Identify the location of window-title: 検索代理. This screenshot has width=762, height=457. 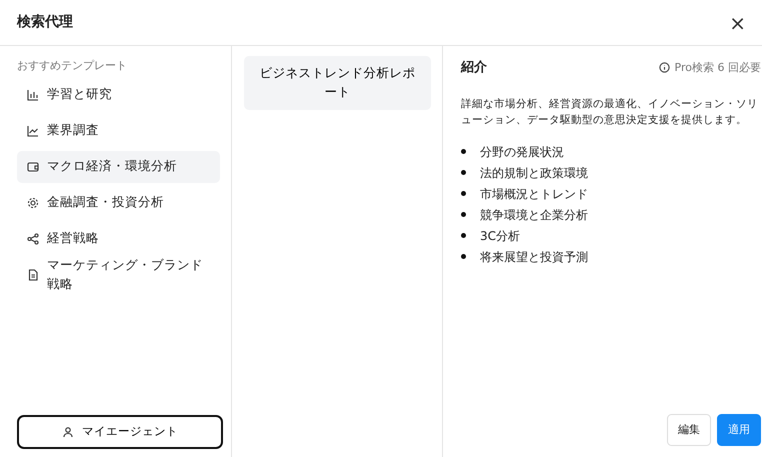
(45, 22).